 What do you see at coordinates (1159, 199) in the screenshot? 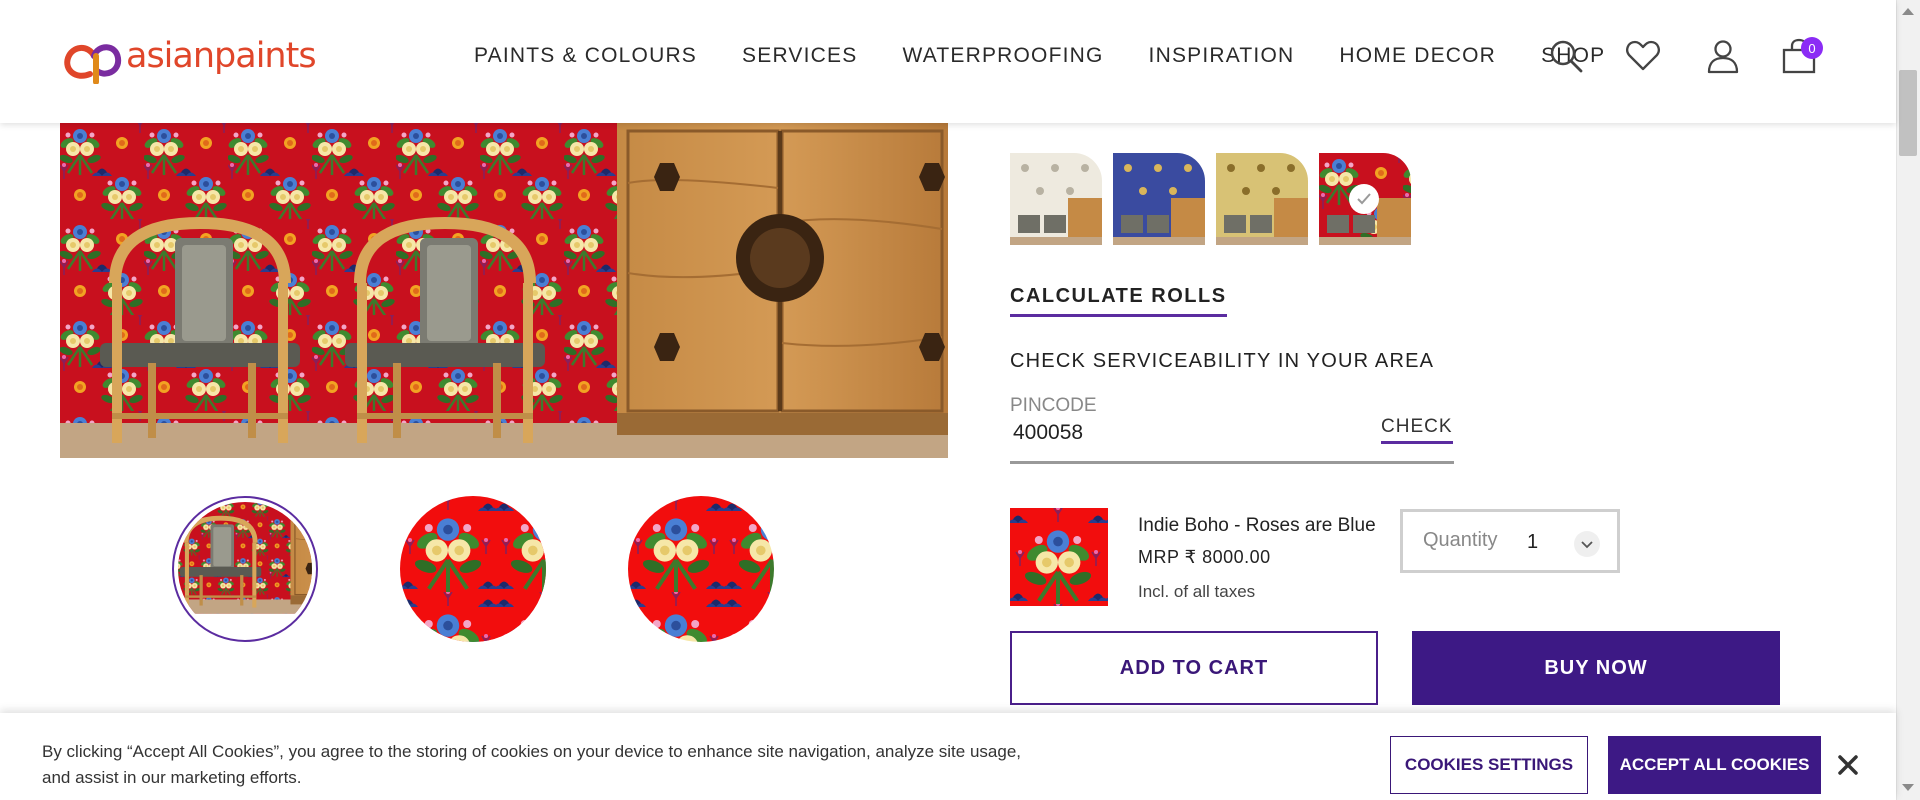
I see `swatch-blue` at bounding box center [1159, 199].